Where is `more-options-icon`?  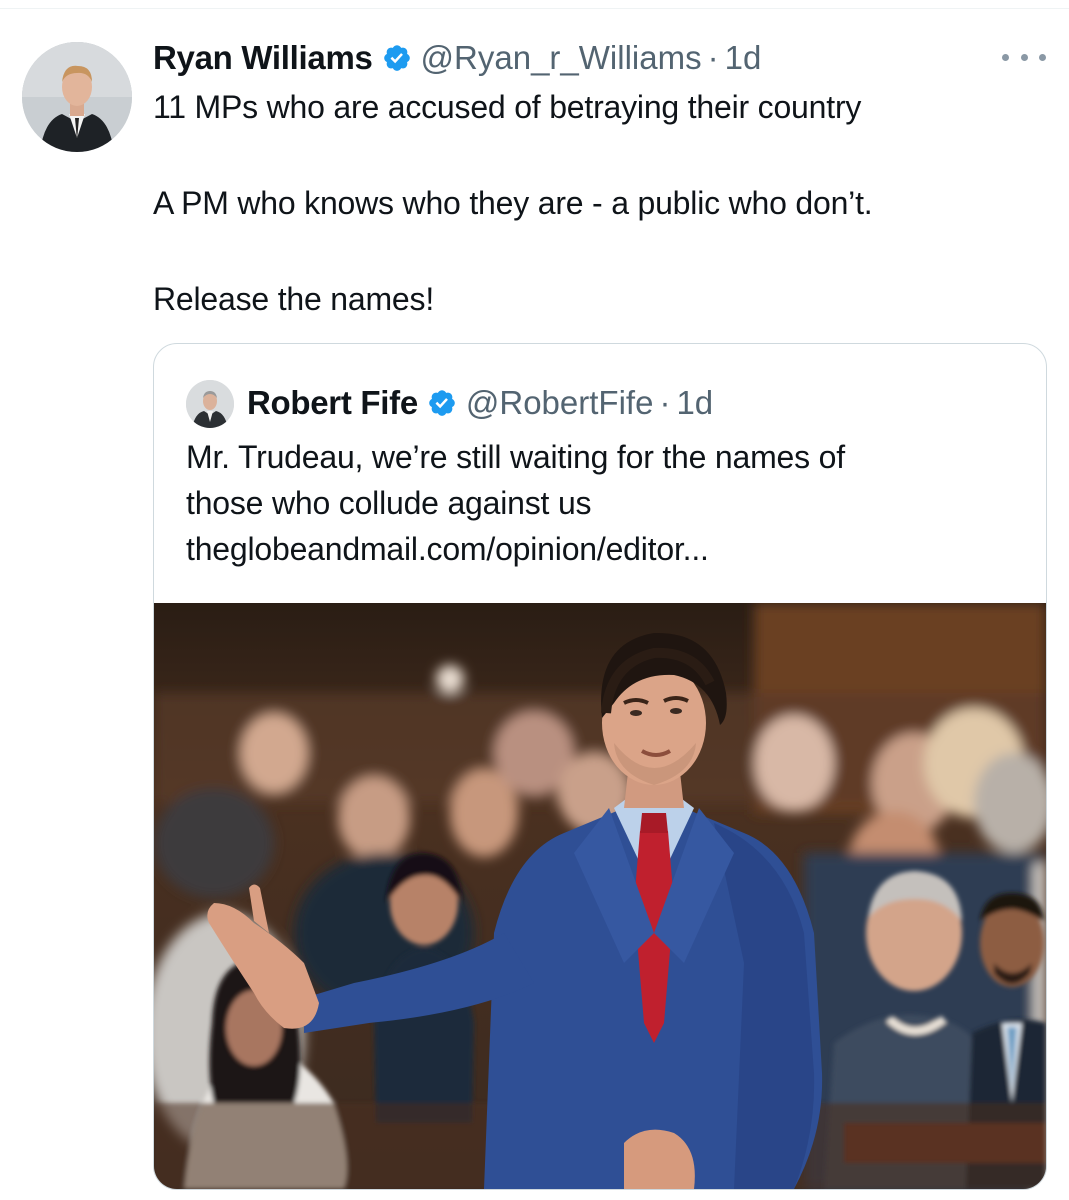 more-options-icon is located at coordinates (1024, 57).